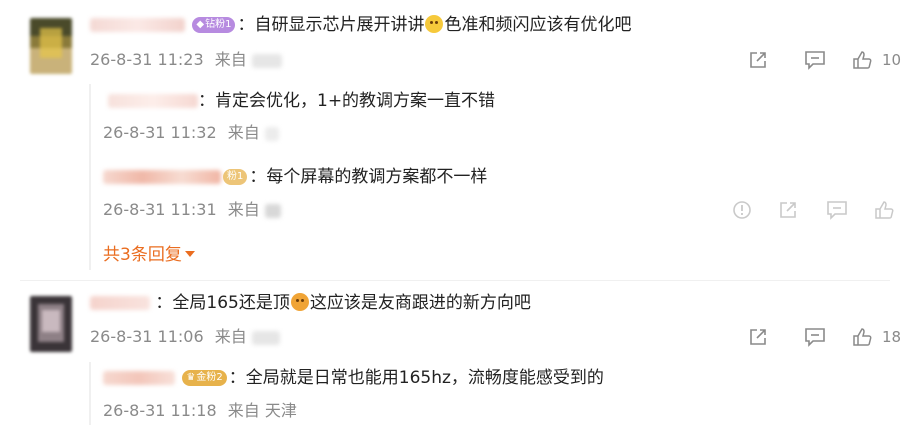 This screenshot has height=425, width=910. Describe the element at coordinates (160, 132) in the screenshot. I see `timestamp: 26-8-31 11:32` at that location.